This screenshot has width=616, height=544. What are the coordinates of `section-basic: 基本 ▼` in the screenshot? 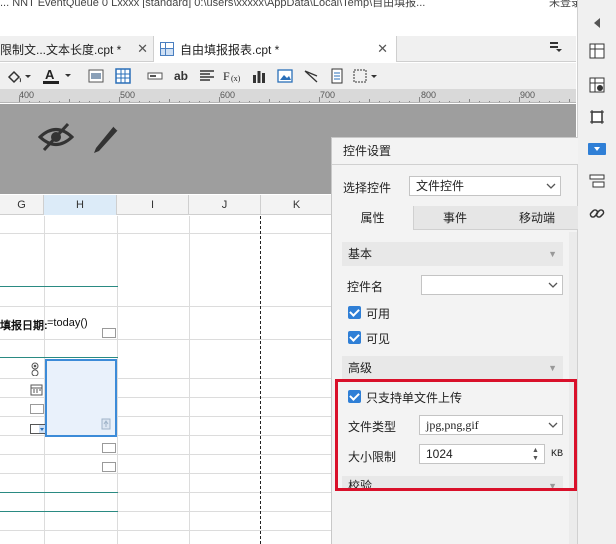 It's located at (452, 254).